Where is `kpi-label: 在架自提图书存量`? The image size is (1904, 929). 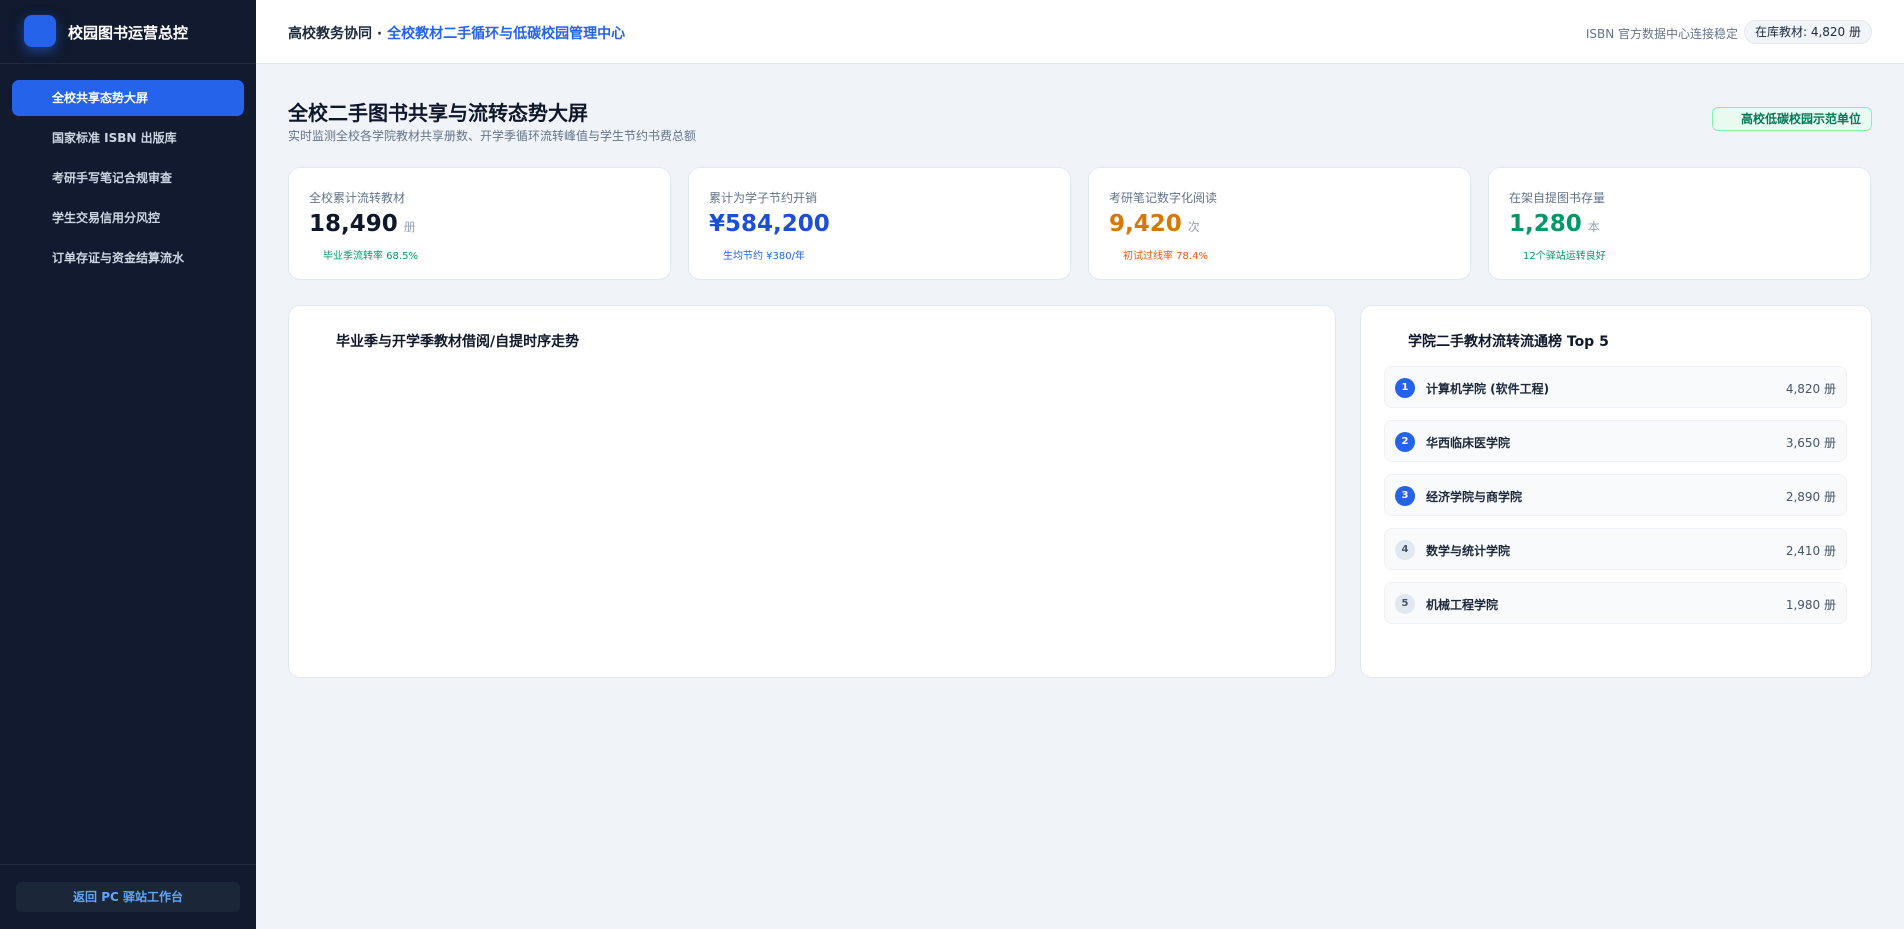
kpi-label: 在架自提图书存量 is located at coordinates (1557, 198).